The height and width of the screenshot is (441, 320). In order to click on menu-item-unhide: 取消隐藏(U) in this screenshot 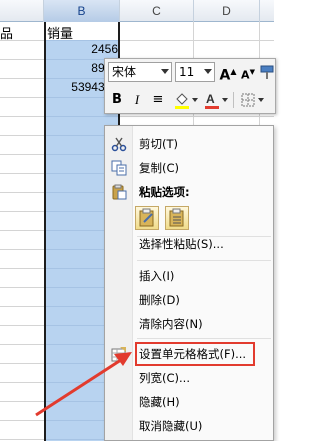, I will do `click(189, 426)`.